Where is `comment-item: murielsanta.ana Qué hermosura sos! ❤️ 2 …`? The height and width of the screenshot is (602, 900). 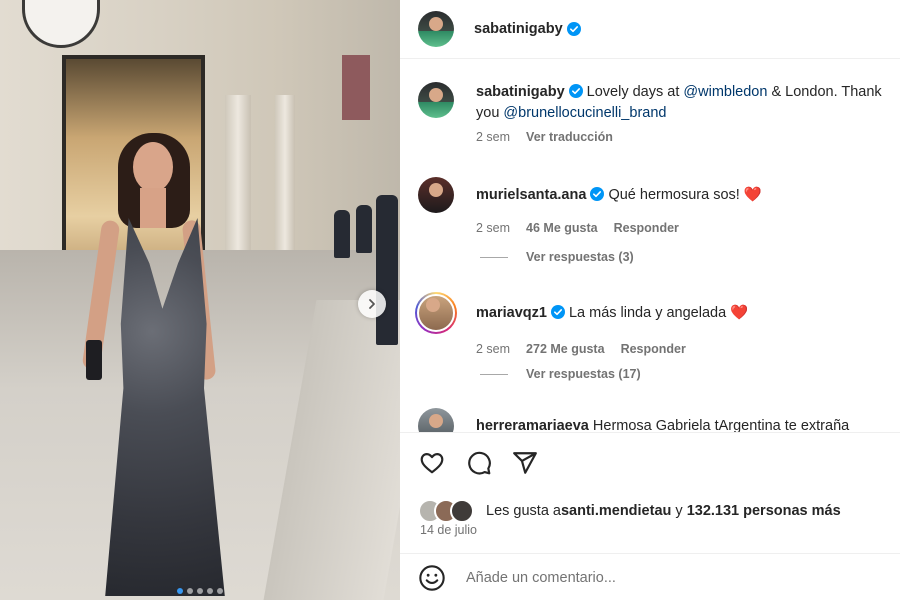
comment-item: murielsanta.ana Qué hermosura sos! ❤️ 2 … is located at coordinates (659, 206).